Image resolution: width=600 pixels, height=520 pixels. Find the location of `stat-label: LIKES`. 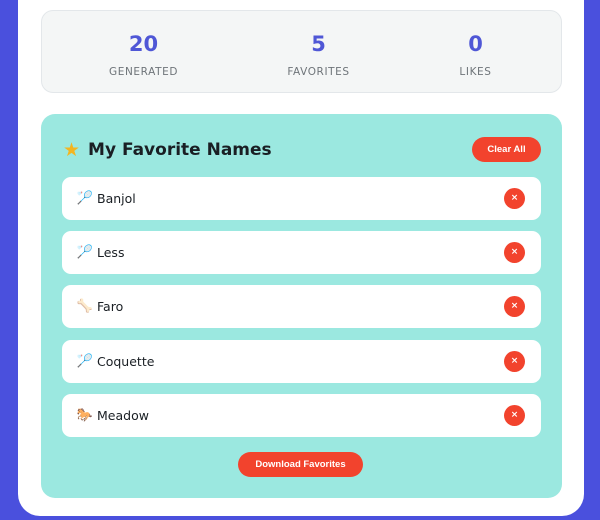

stat-label: LIKES is located at coordinates (475, 72).